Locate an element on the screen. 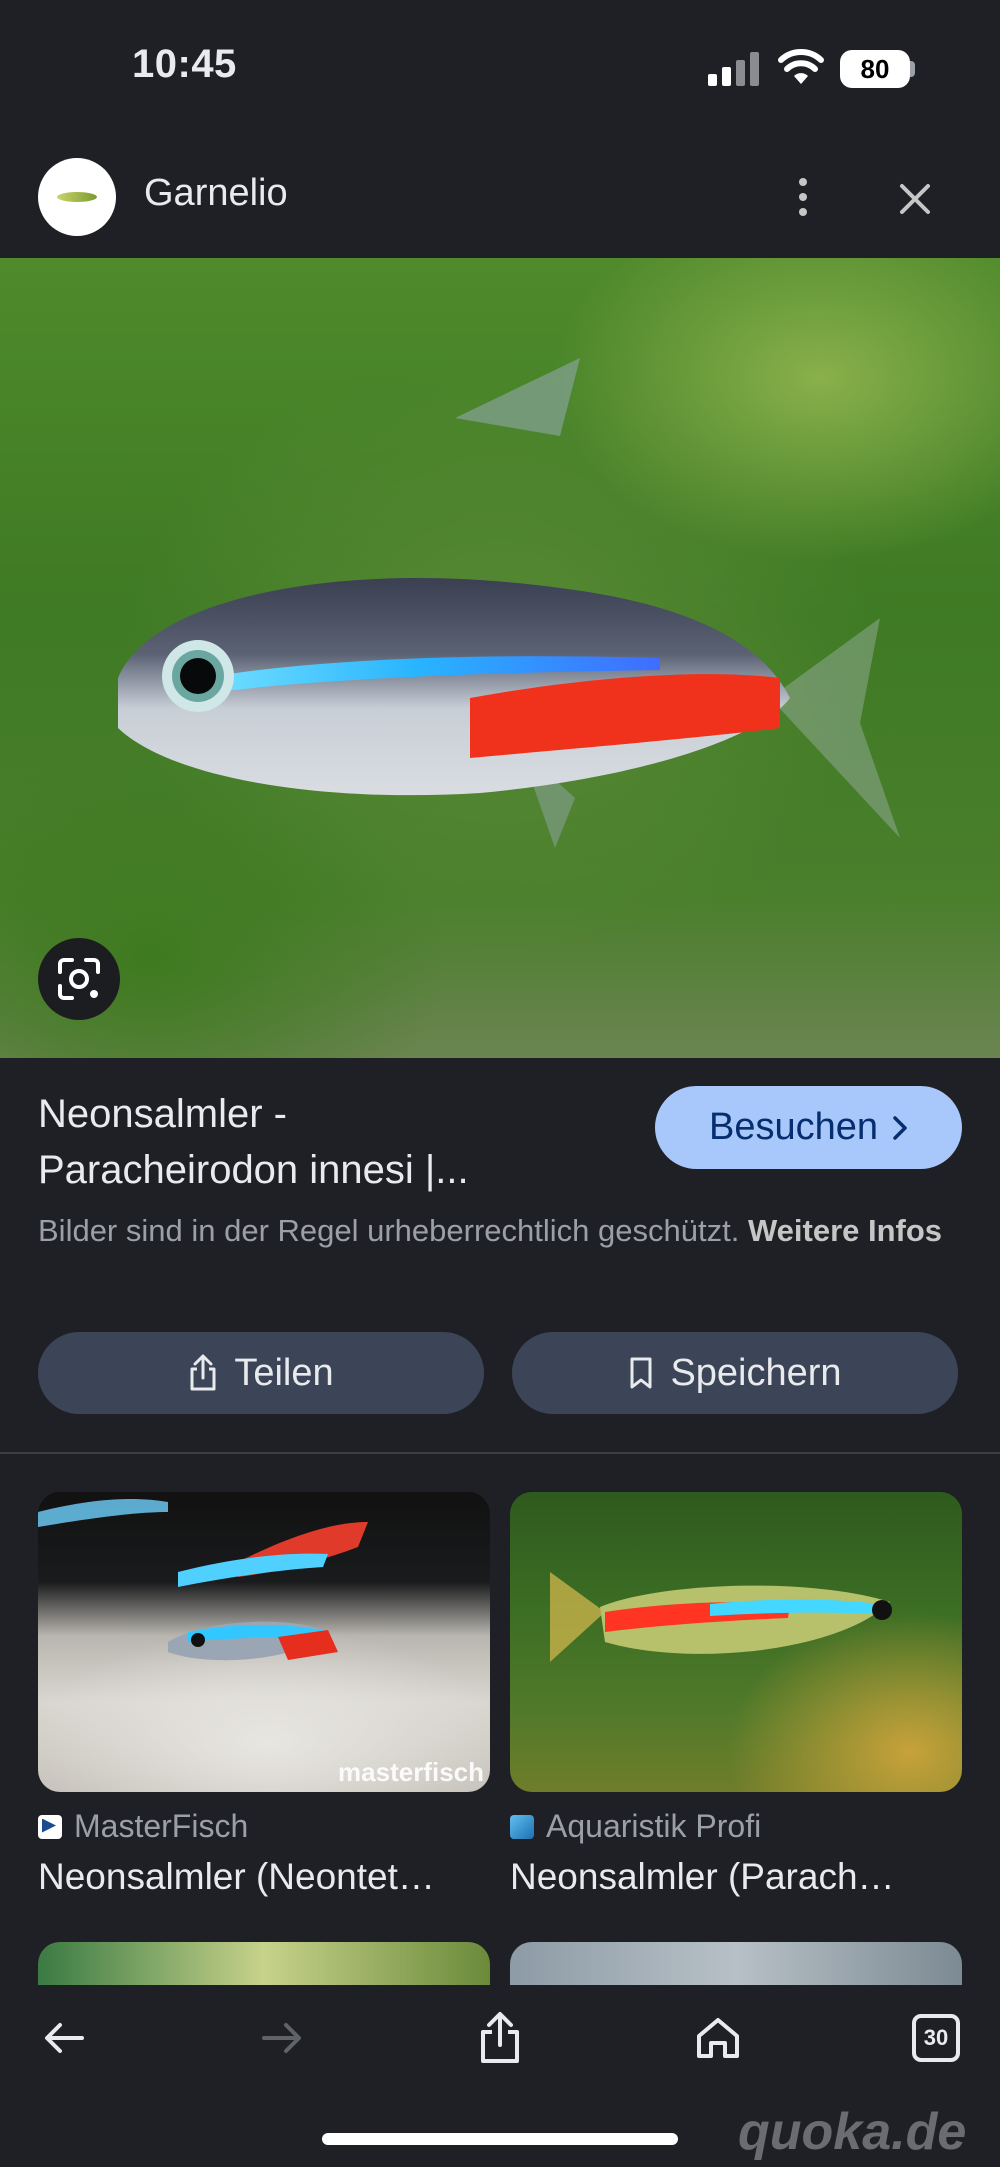  save-button-label: Speichern is located at coordinates (756, 1372).